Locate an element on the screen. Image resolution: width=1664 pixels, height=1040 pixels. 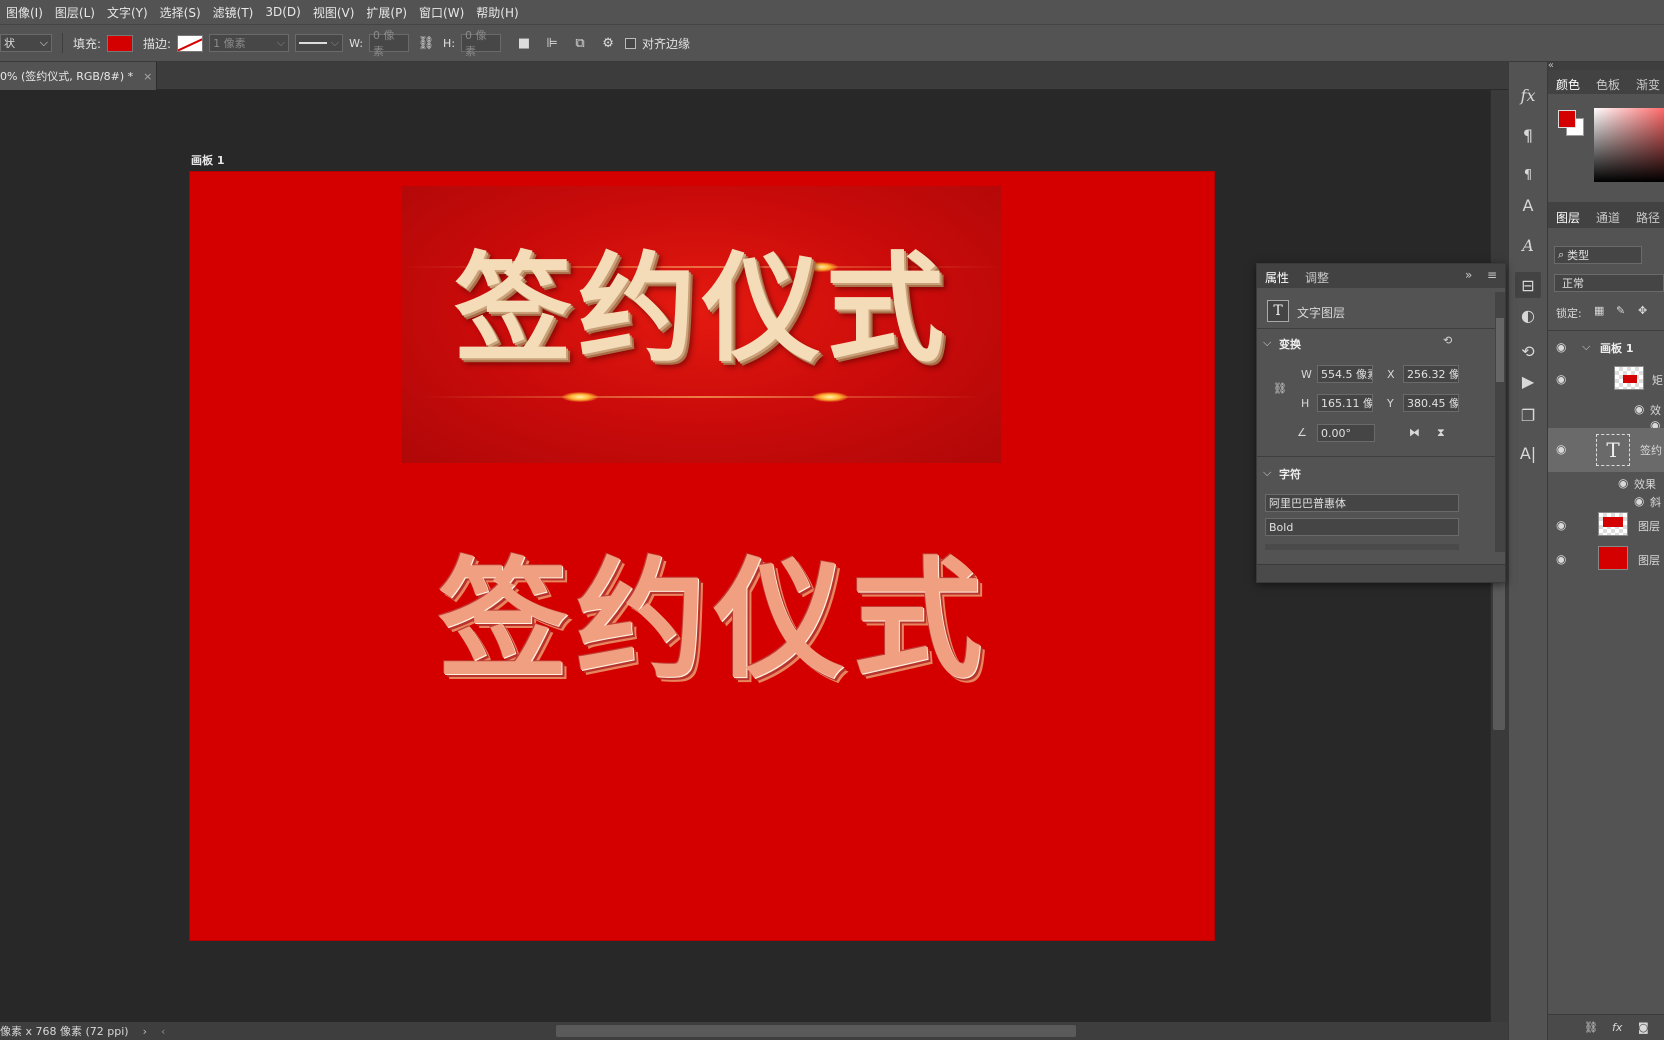
height-field: 165.11 像 is located at coordinates (1345, 403).